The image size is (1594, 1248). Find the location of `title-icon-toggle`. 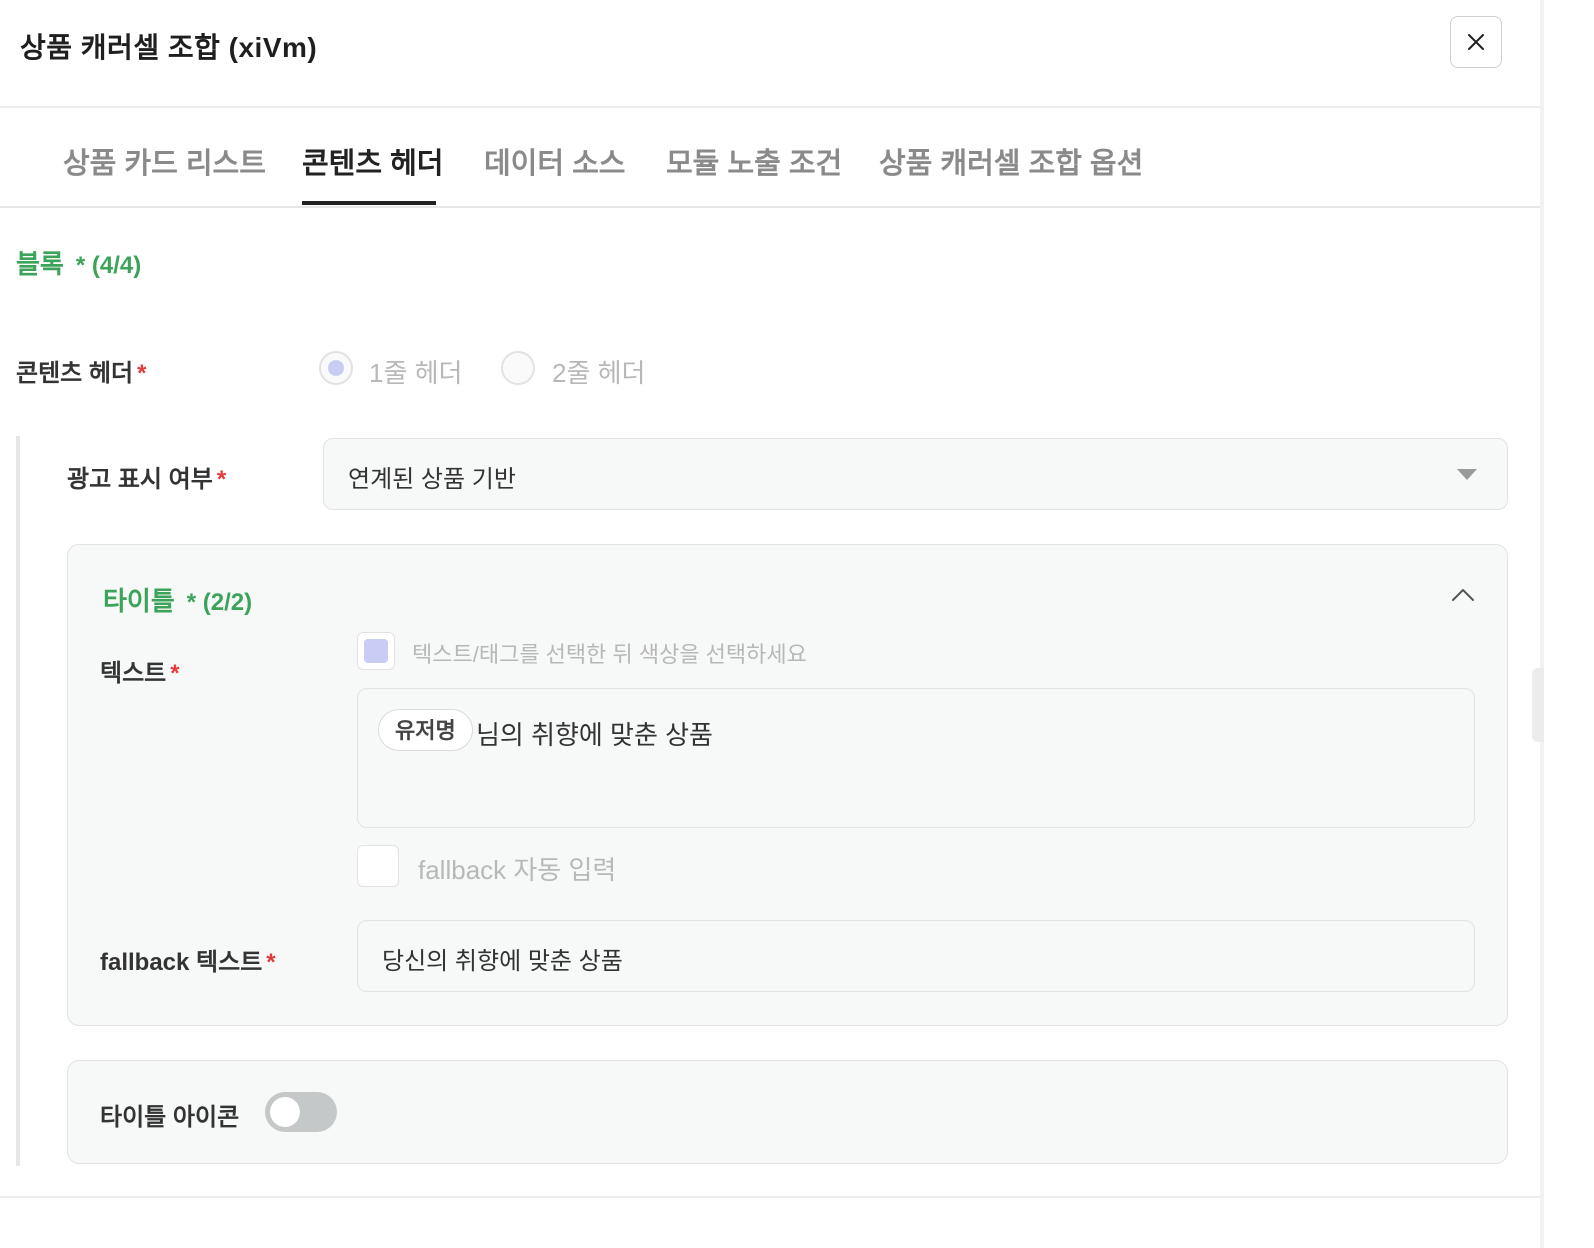

title-icon-toggle is located at coordinates (301, 1112).